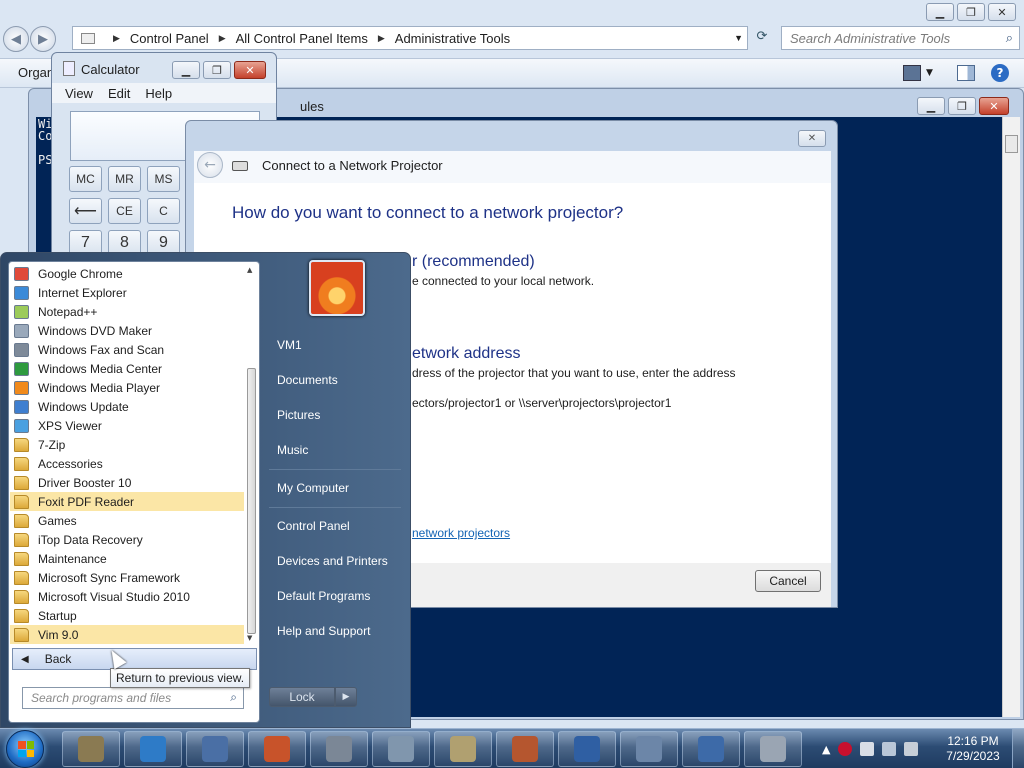 The width and height of the screenshot is (1024, 768). Describe the element at coordinates (292, 450) in the screenshot. I see `start-item-music: Music` at that location.